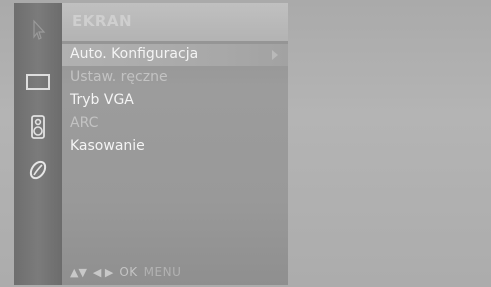  Describe the element at coordinates (78, 272) in the screenshot. I see `up-down-arrows-icon: ▲▼` at that location.